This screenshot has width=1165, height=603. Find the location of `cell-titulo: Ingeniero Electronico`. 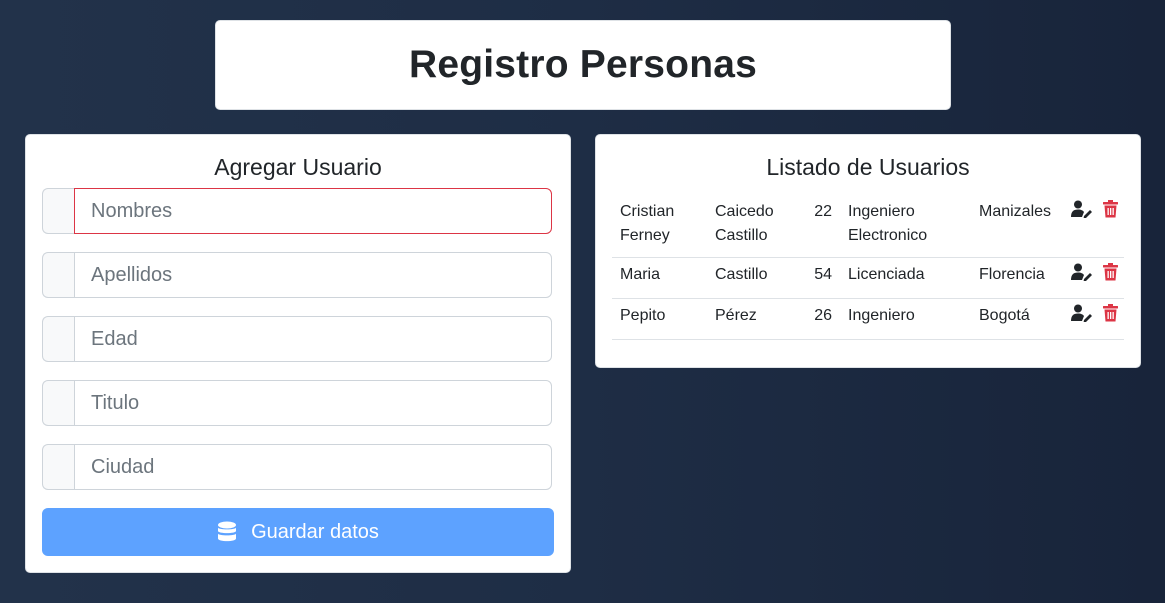

cell-titulo: Ingeniero Electronico is located at coordinates (905, 226).